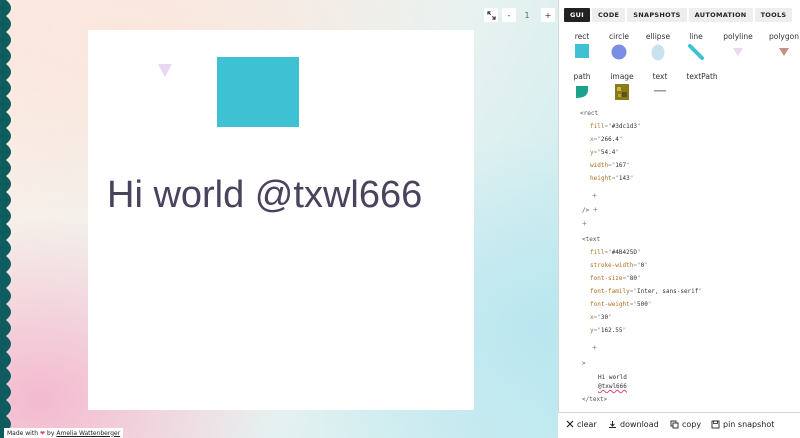 The image size is (800, 438). What do you see at coordinates (612, 330) in the screenshot?
I see `attr-value: 162.55` at bounding box center [612, 330].